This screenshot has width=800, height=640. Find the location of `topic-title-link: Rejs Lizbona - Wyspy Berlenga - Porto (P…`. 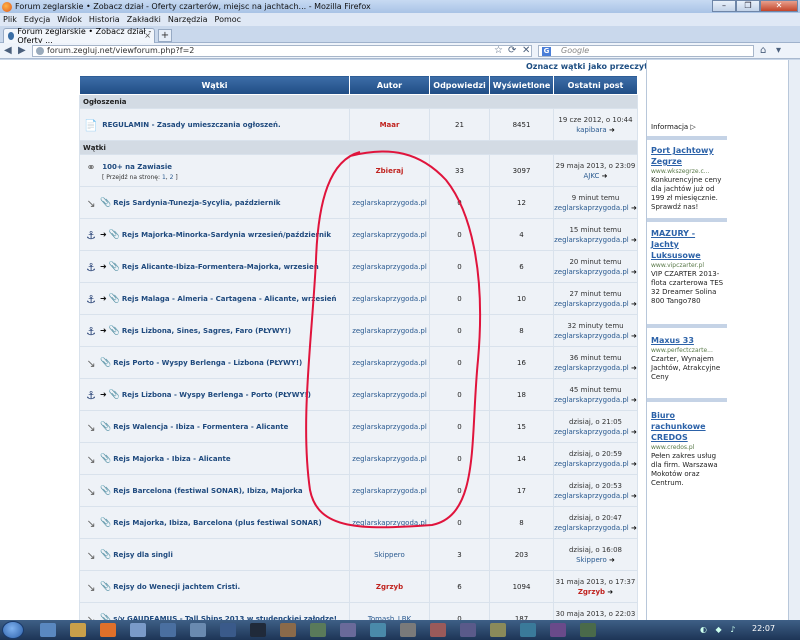

topic-title-link: Rejs Lizbona - Wyspy Berlenga - Porto (P… is located at coordinates (216, 395).